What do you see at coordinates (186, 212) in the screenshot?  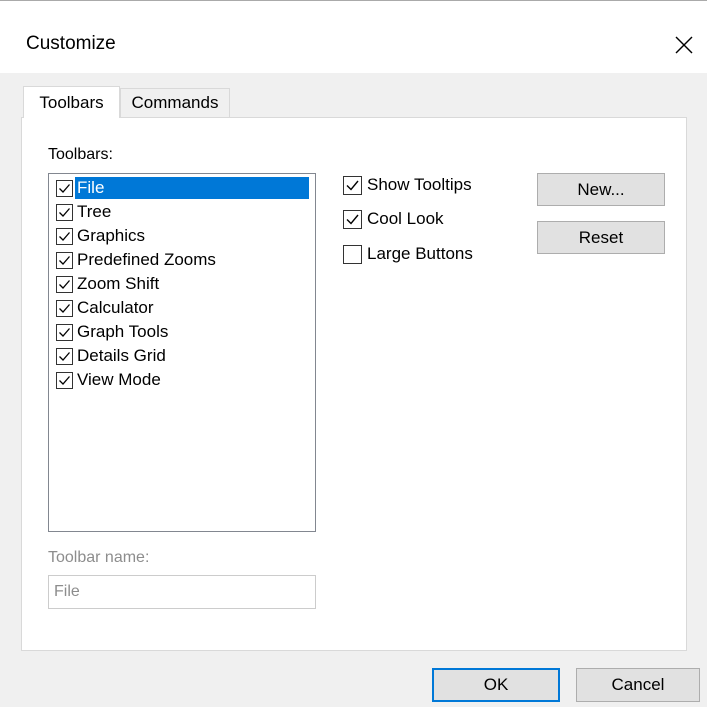 I see `list-item: Tree` at bounding box center [186, 212].